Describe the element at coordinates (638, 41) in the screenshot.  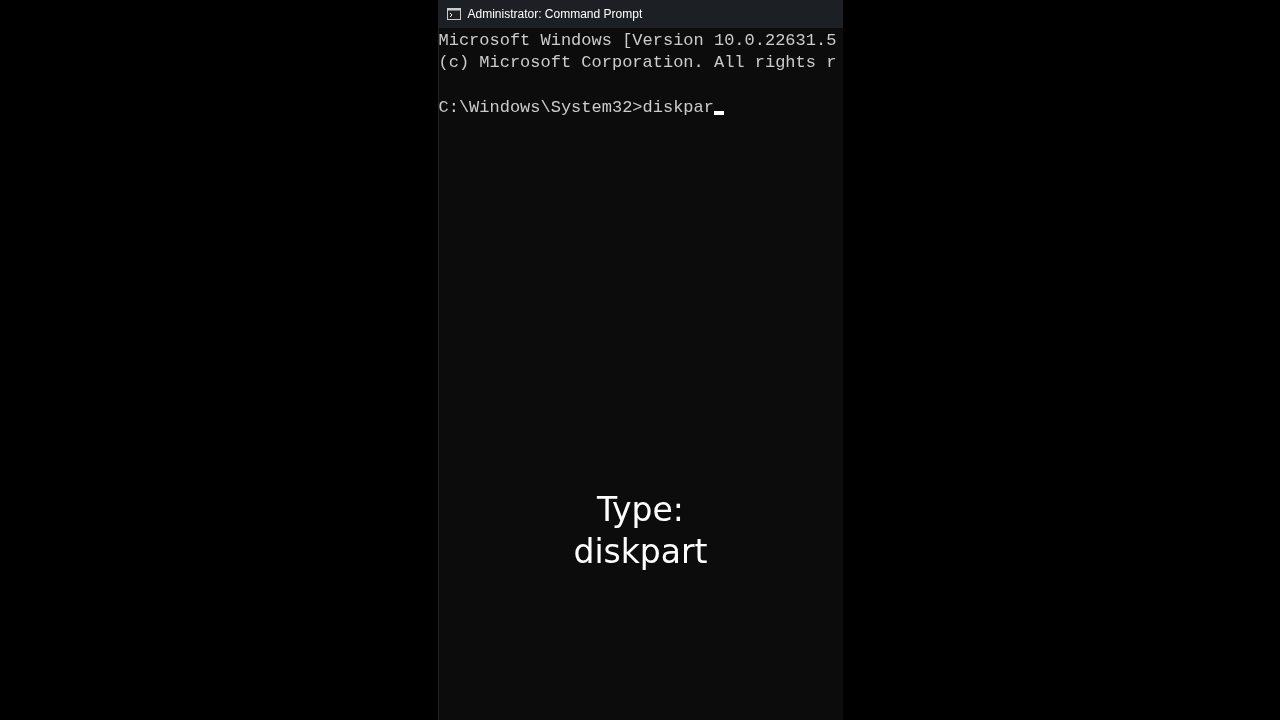
I see `console-line: Microsoft Windows [Version 10.0.22631.5` at that location.